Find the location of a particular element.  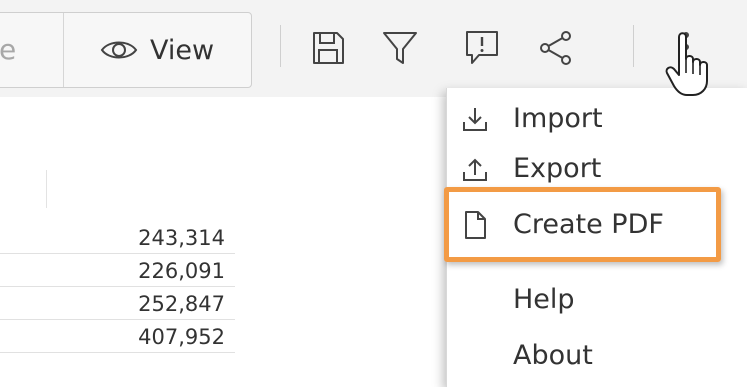

menu-item-create-pdf: Create PDF is located at coordinates (597, 225).